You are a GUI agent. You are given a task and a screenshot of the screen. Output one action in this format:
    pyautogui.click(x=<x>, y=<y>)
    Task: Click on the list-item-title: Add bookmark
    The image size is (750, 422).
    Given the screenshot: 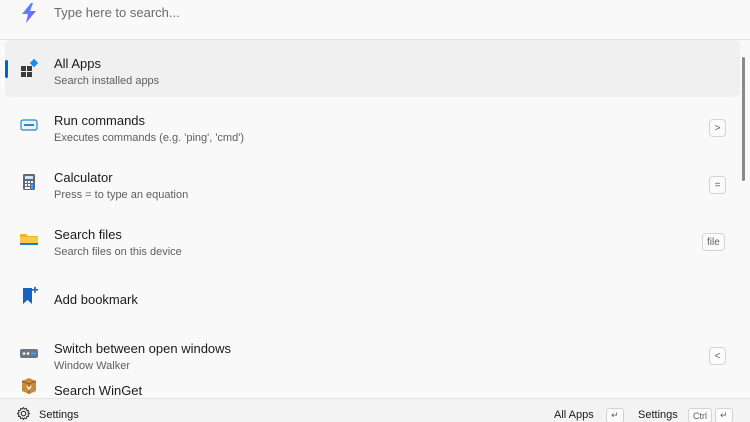 What is the action you would take?
    pyautogui.click(x=96, y=299)
    